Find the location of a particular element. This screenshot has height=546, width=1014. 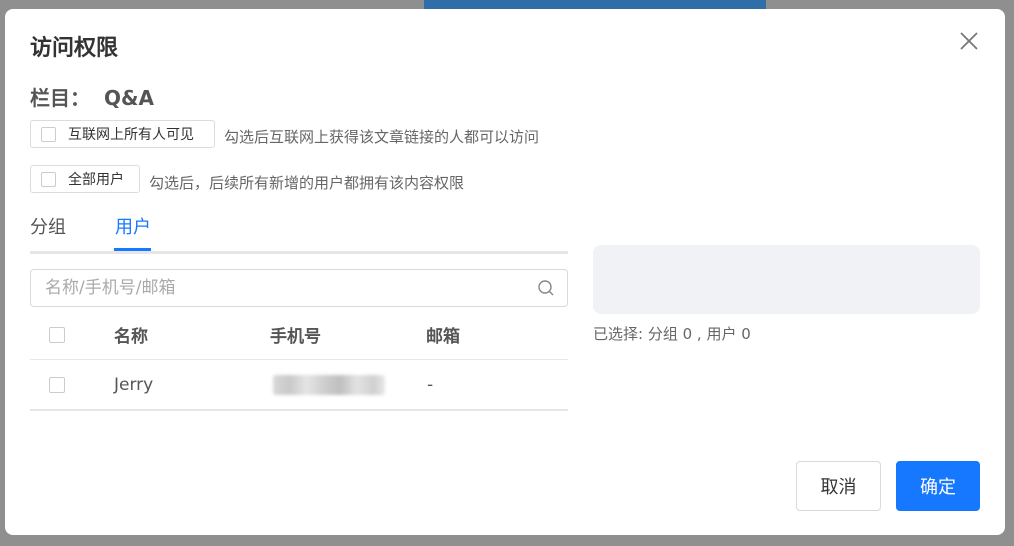

header-phone: 手机号 is located at coordinates (295, 337).